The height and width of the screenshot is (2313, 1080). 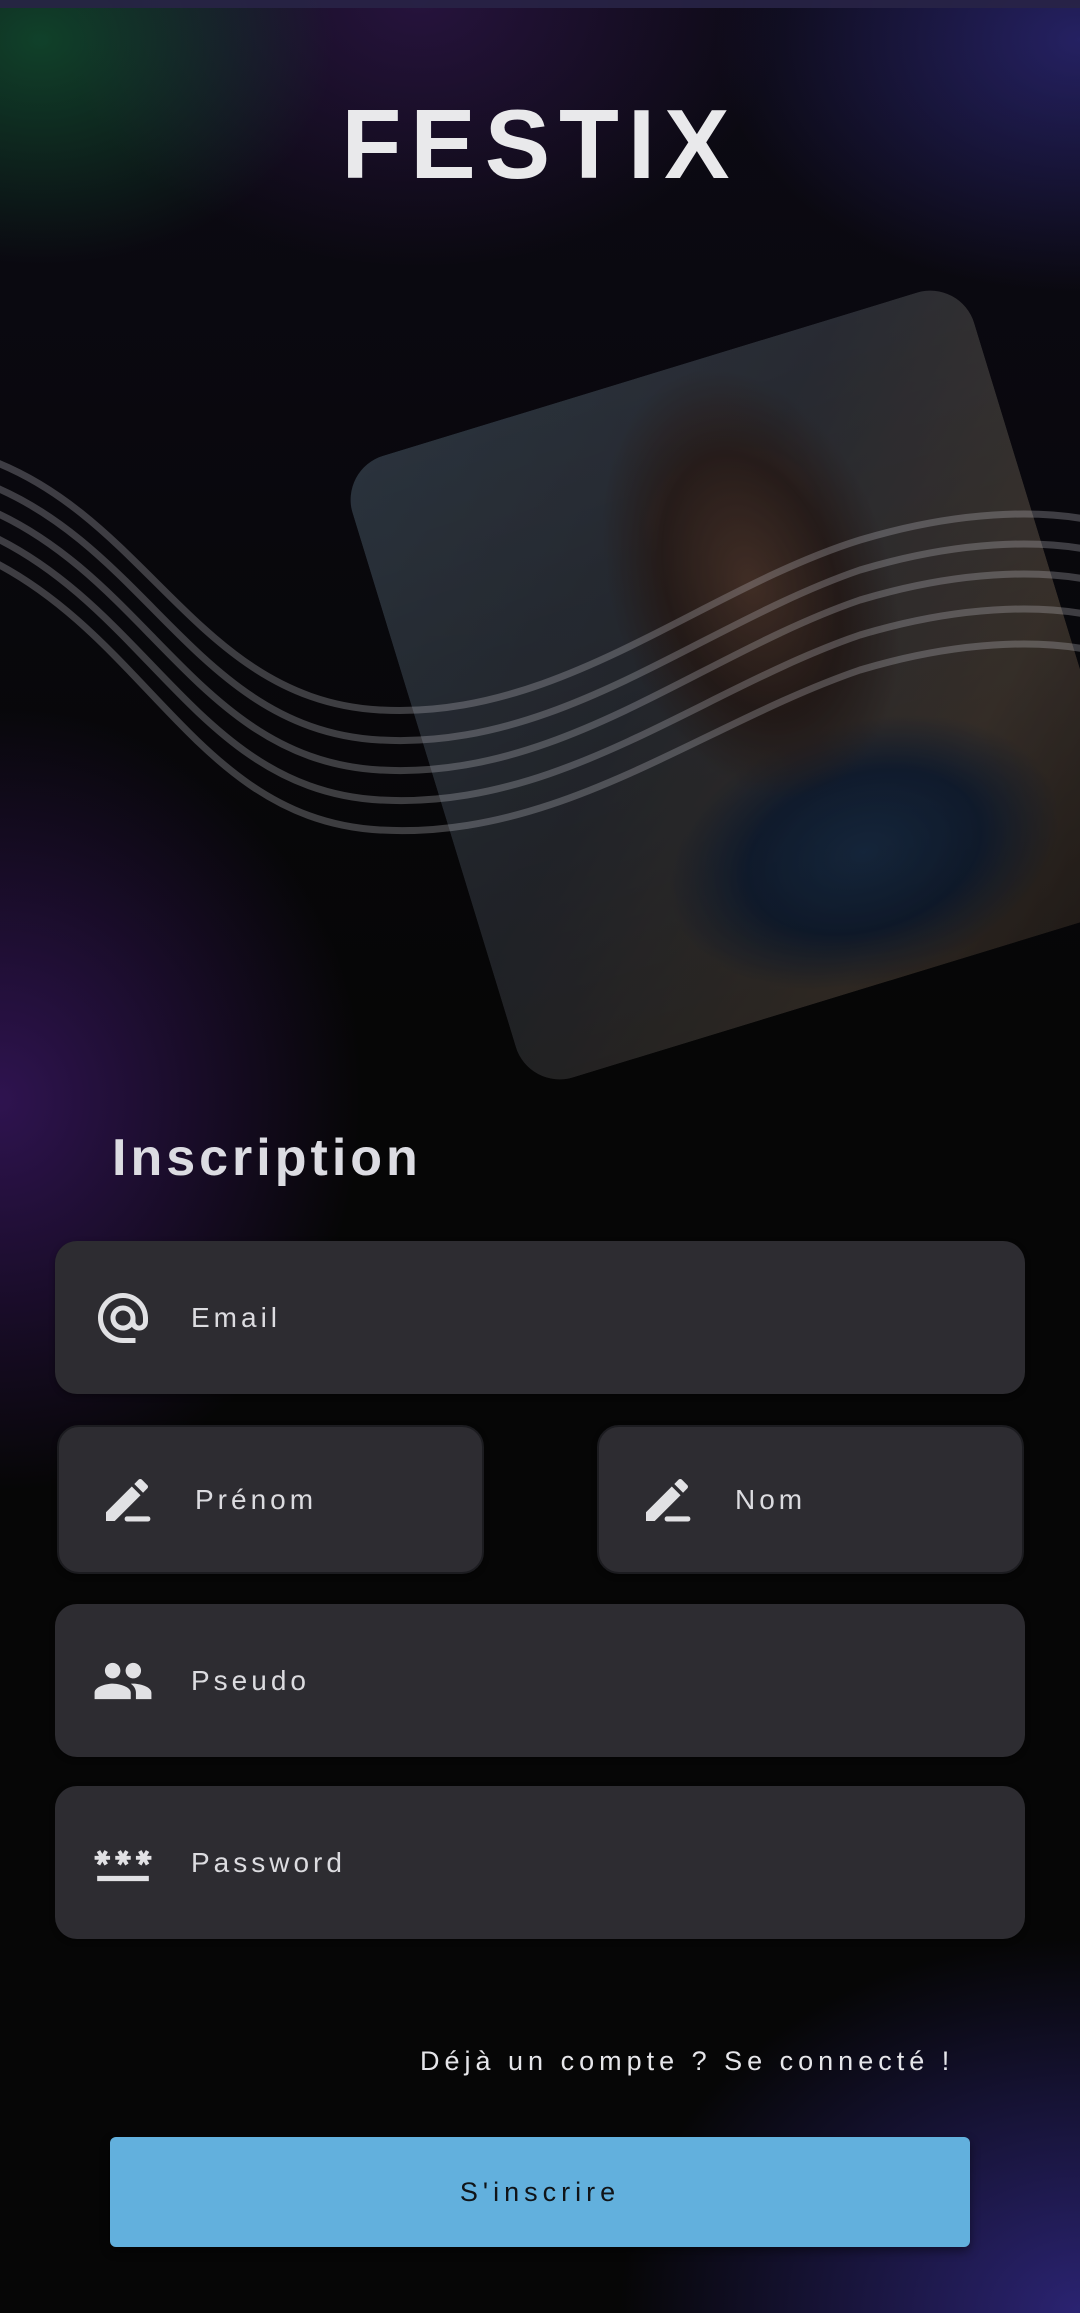 I want to click on username-field, so click(x=540, y=1680).